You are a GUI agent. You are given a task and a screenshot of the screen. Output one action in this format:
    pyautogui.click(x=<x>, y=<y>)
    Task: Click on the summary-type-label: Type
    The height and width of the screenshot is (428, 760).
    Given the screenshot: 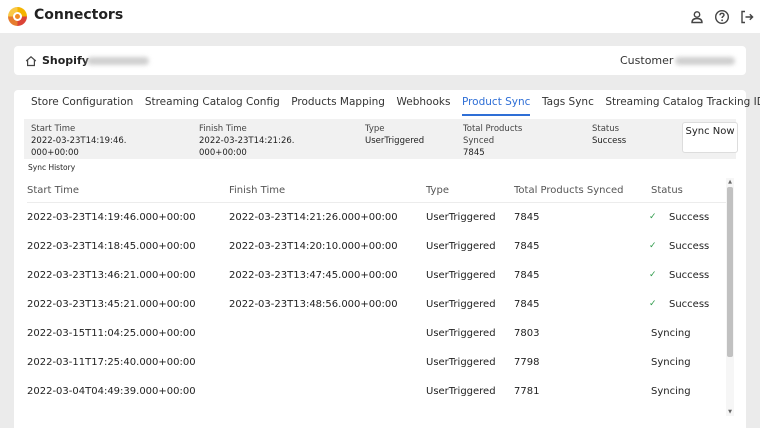 What is the action you would take?
    pyautogui.click(x=375, y=129)
    